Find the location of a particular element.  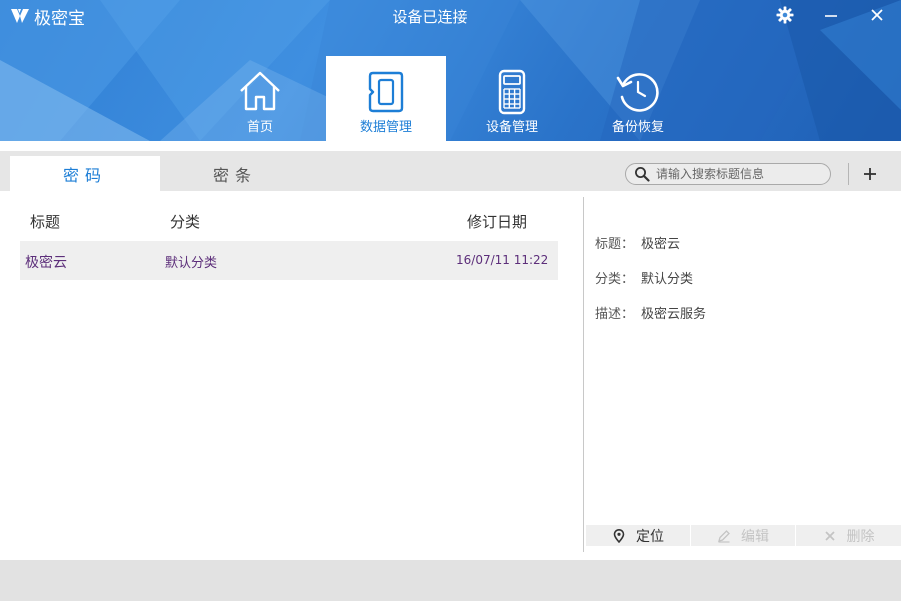

detail-title-value: 极密云 is located at coordinates (661, 244).